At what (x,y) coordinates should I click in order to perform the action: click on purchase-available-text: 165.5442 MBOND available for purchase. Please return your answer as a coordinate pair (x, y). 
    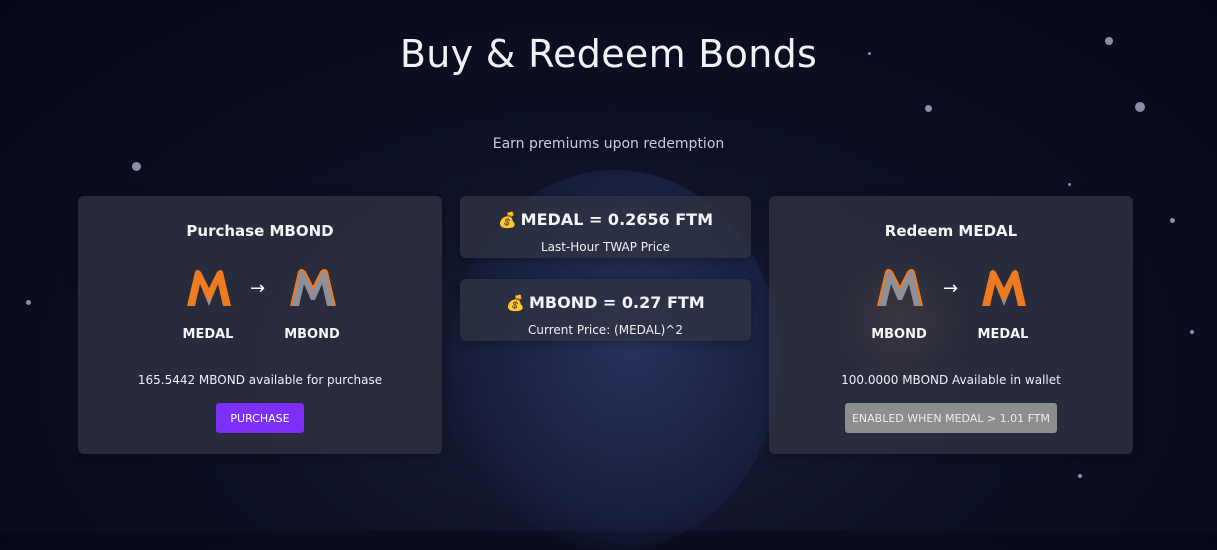
    Looking at the image, I should click on (260, 380).